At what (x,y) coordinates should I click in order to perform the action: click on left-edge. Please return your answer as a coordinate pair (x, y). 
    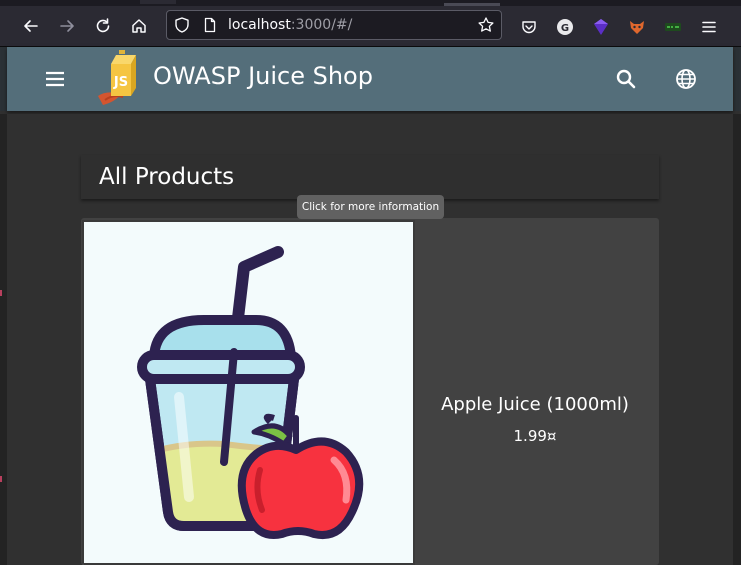
    Looking at the image, I should click on (3, 79).